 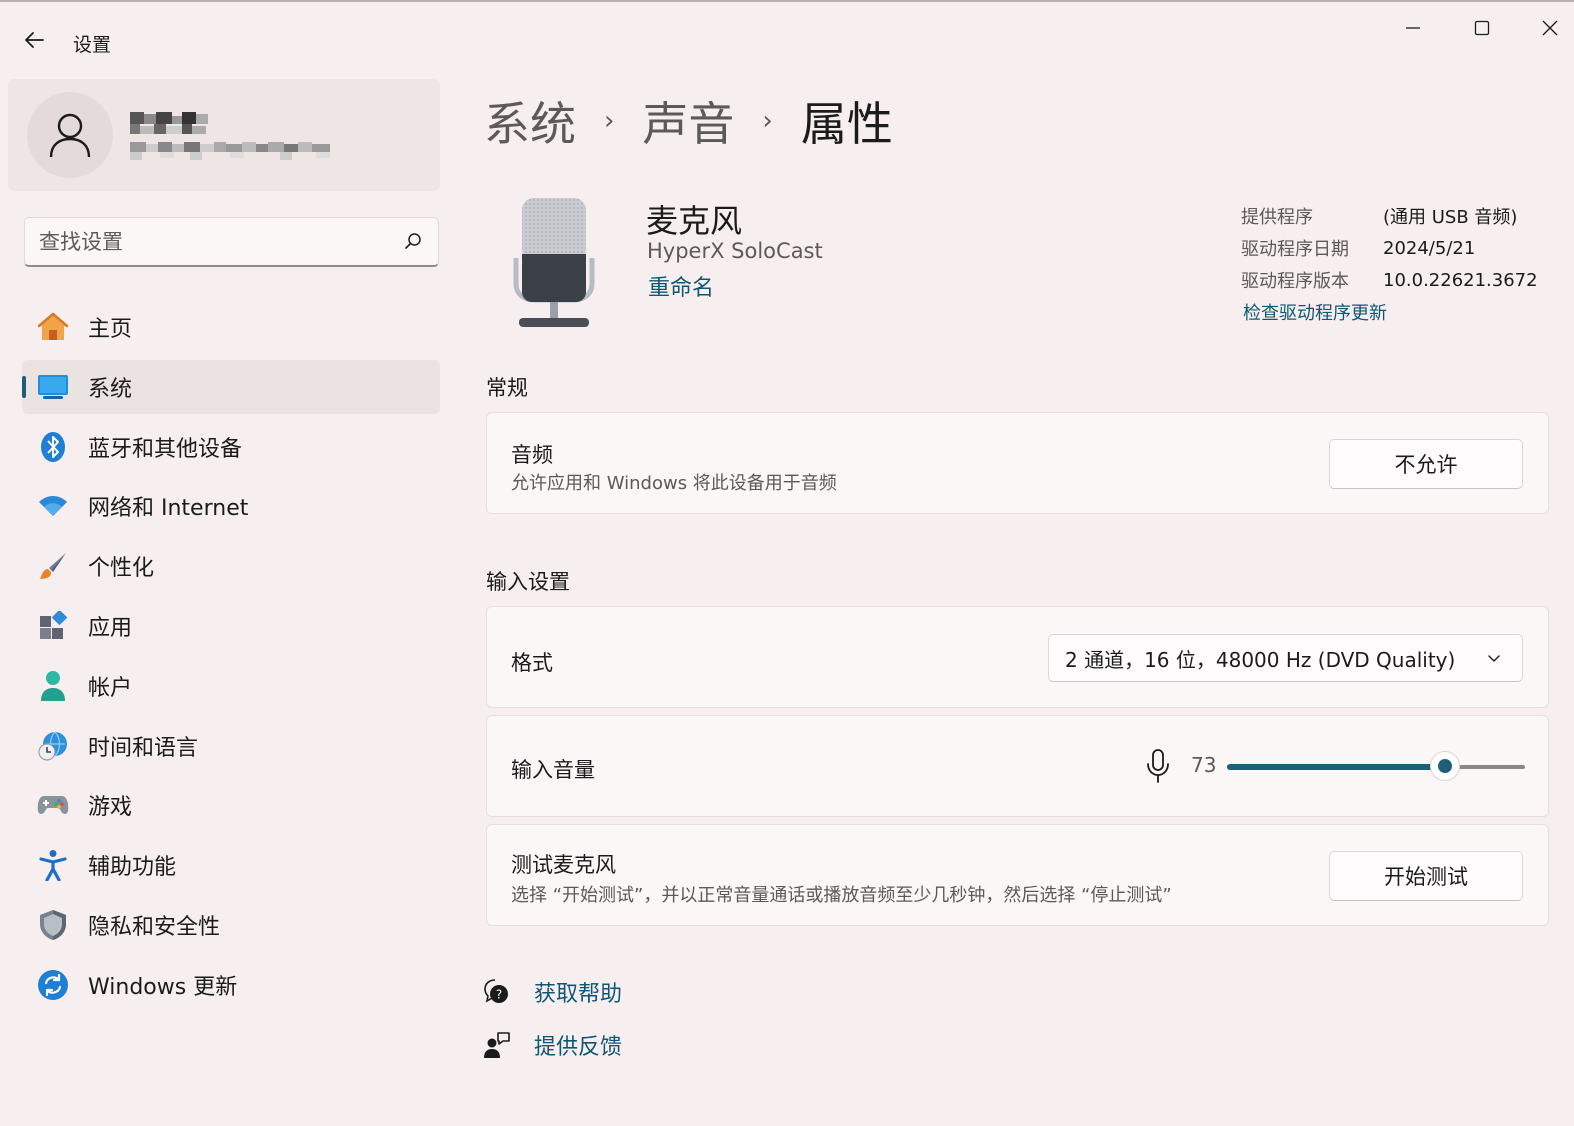 What do you see at coordinates (53, 865) in the screenshot?
I see `accessibility-icon` at bounding box center [53, 865].